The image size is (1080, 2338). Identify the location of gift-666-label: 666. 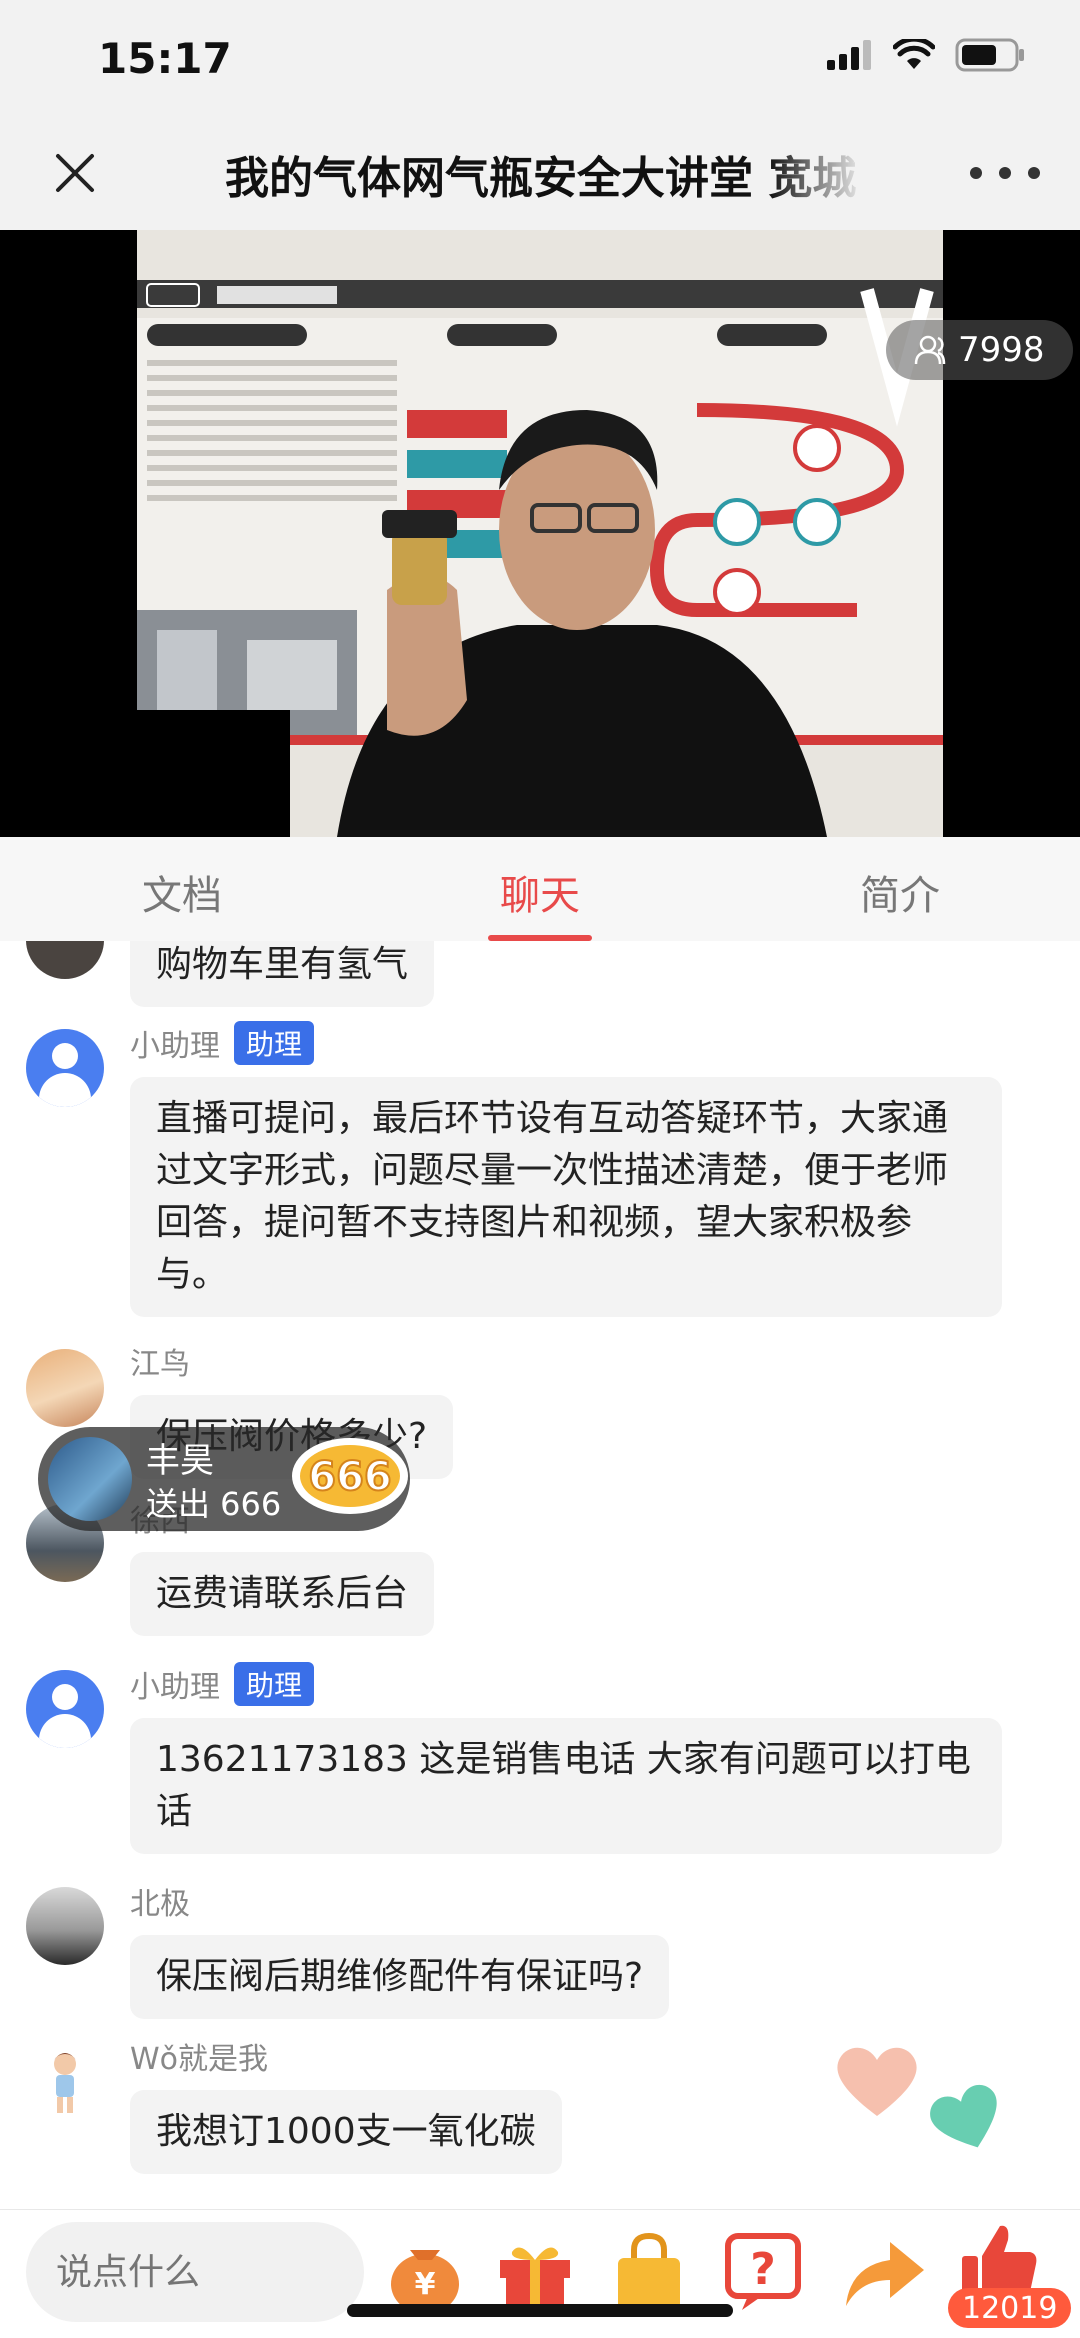
(350, 1477).